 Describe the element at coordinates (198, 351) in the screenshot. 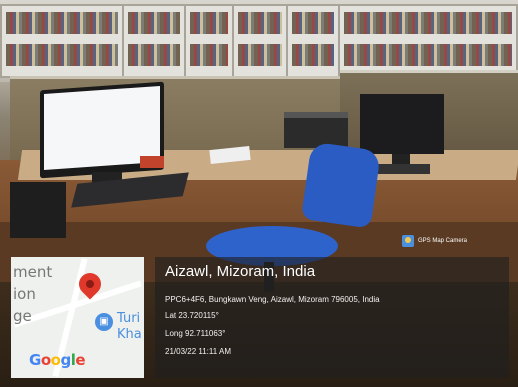

I see `datetime-text: 21/03/22 11:11 AM` at that location.